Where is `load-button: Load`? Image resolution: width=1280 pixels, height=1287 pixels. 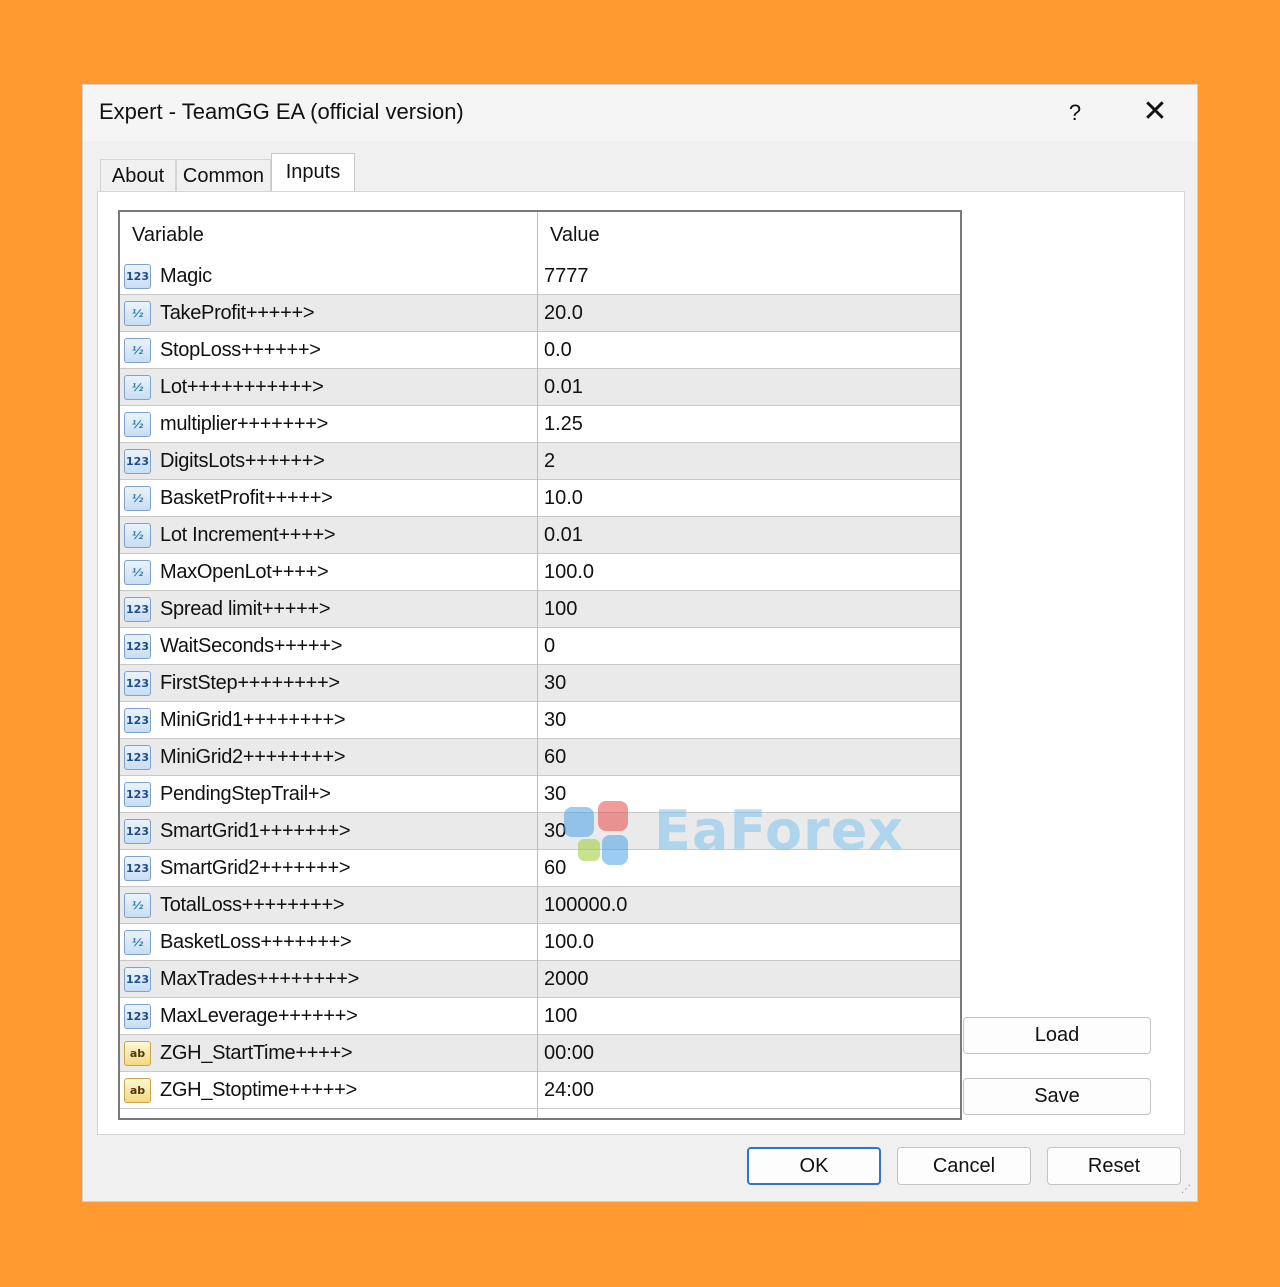
load-button: Load is located at coordinates (1057, 1035).